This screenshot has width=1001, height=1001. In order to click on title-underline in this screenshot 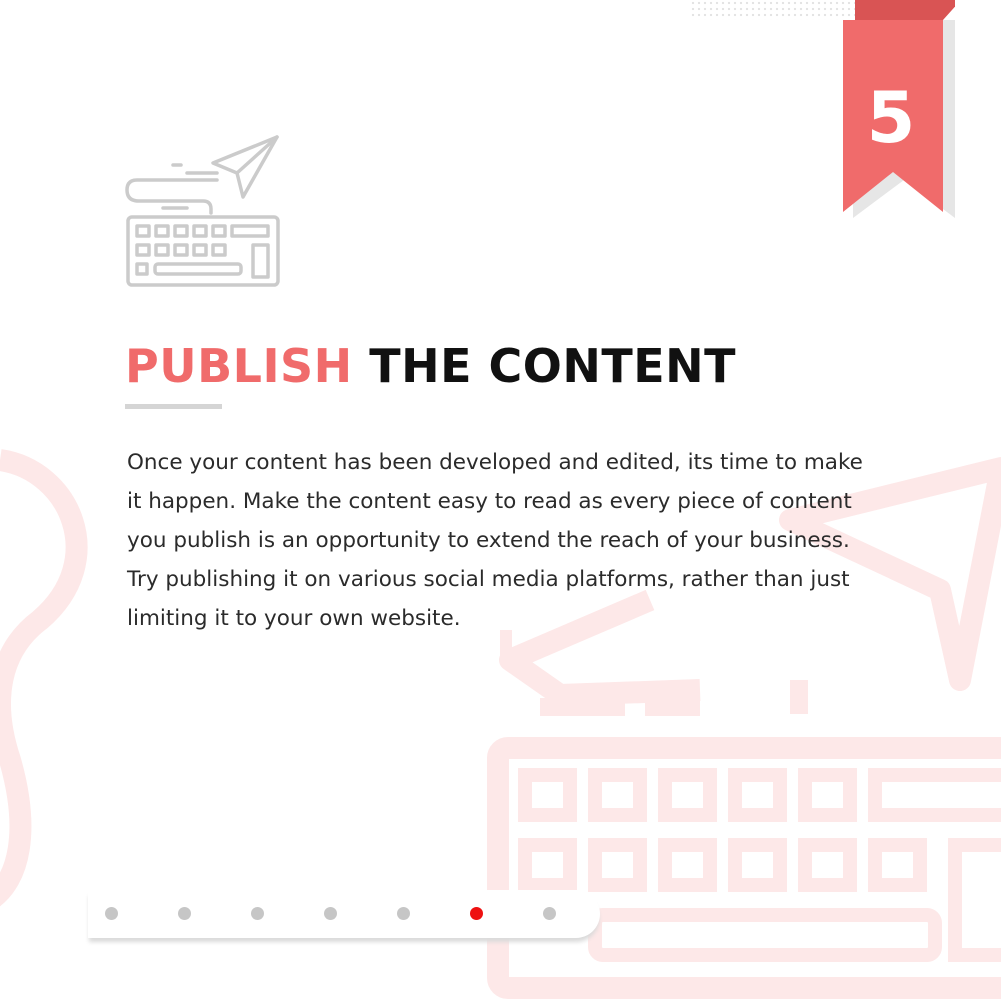, I will do `click(173, 406)`.